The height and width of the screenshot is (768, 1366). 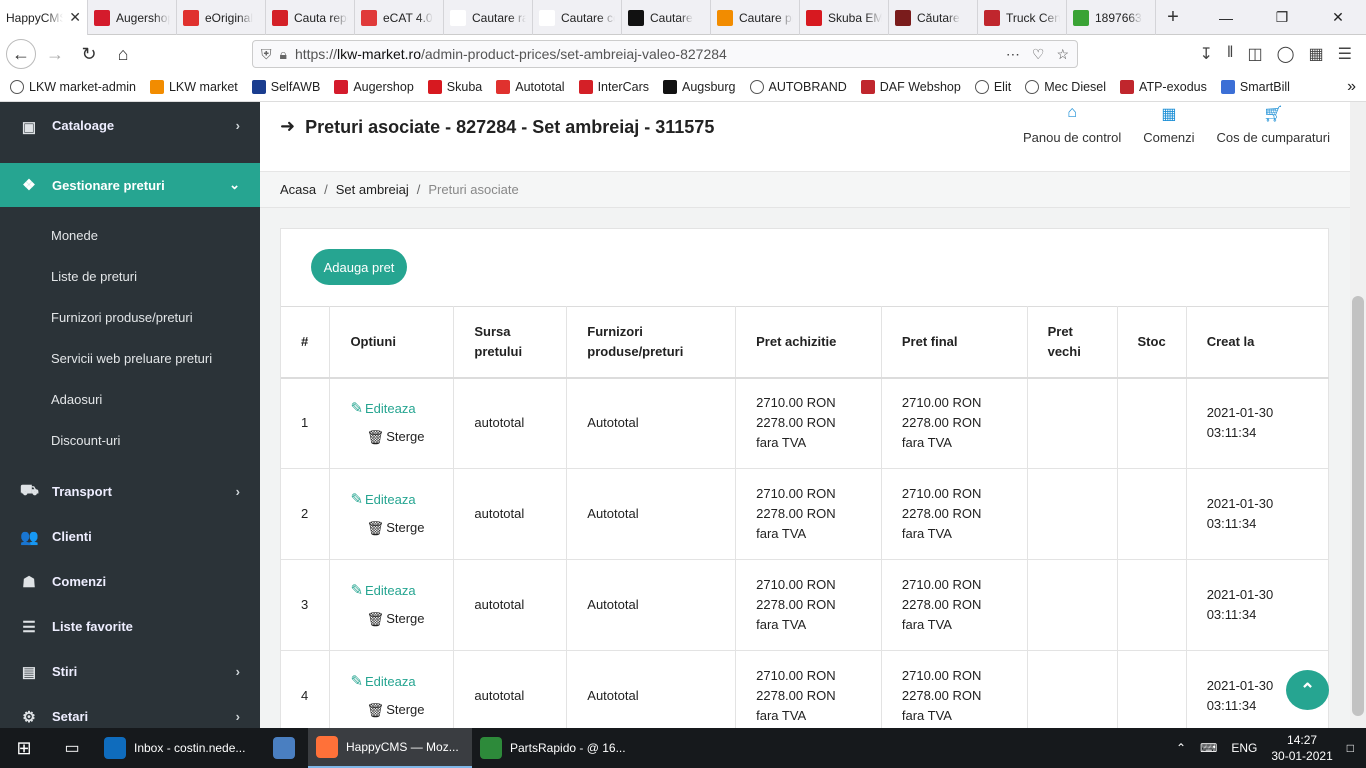 What do you see at coordinates (1307, 690) in the screenshot?
I see `scroll-to-top-button: ⌃` at bounding box center [1307, 690].